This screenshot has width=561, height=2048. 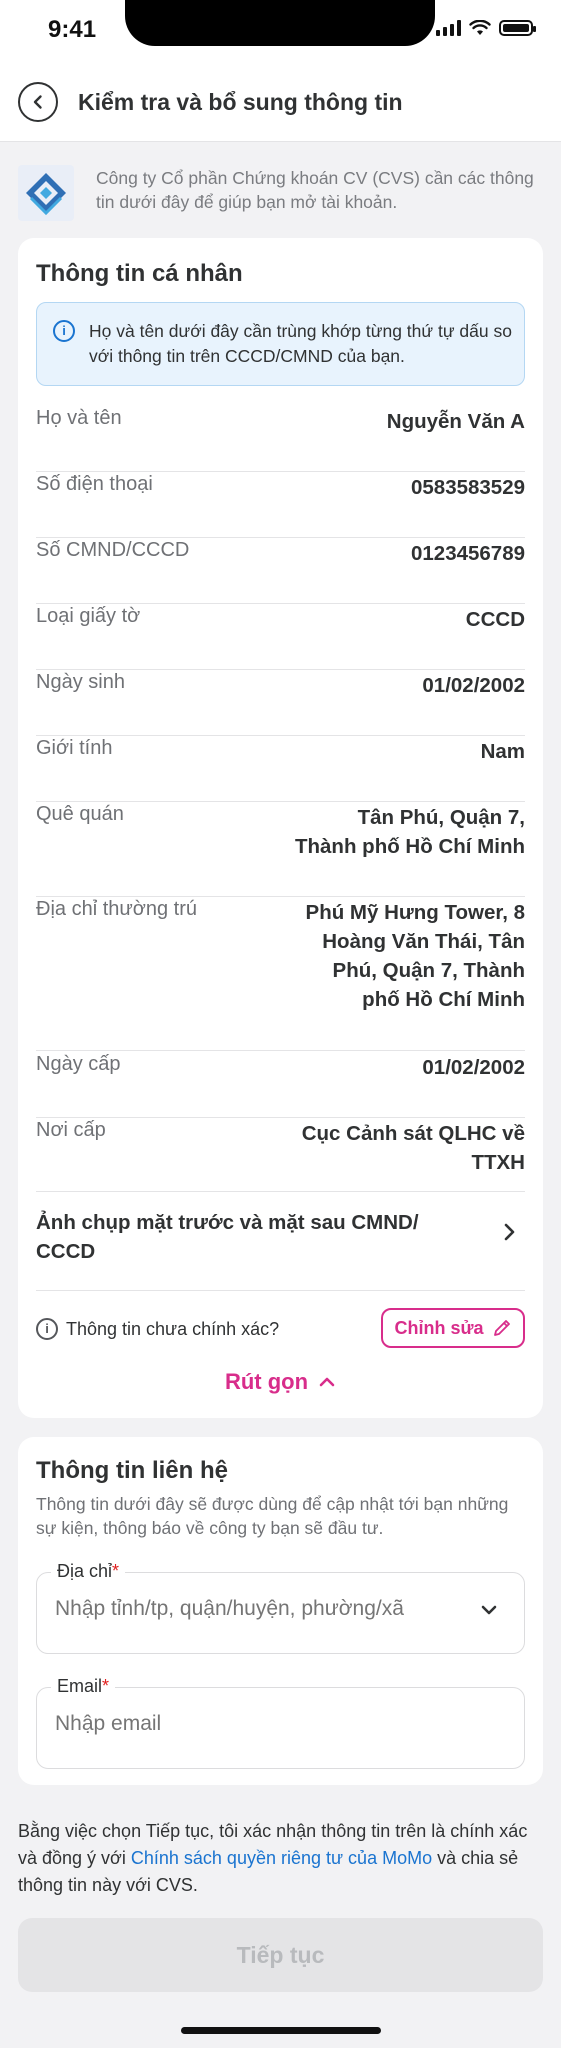 What do you see at coordinates (280, 637) in the screenshot?
I see `row-document-type: Loại giấy tờ CCCD` at bounding box center [280, 637].